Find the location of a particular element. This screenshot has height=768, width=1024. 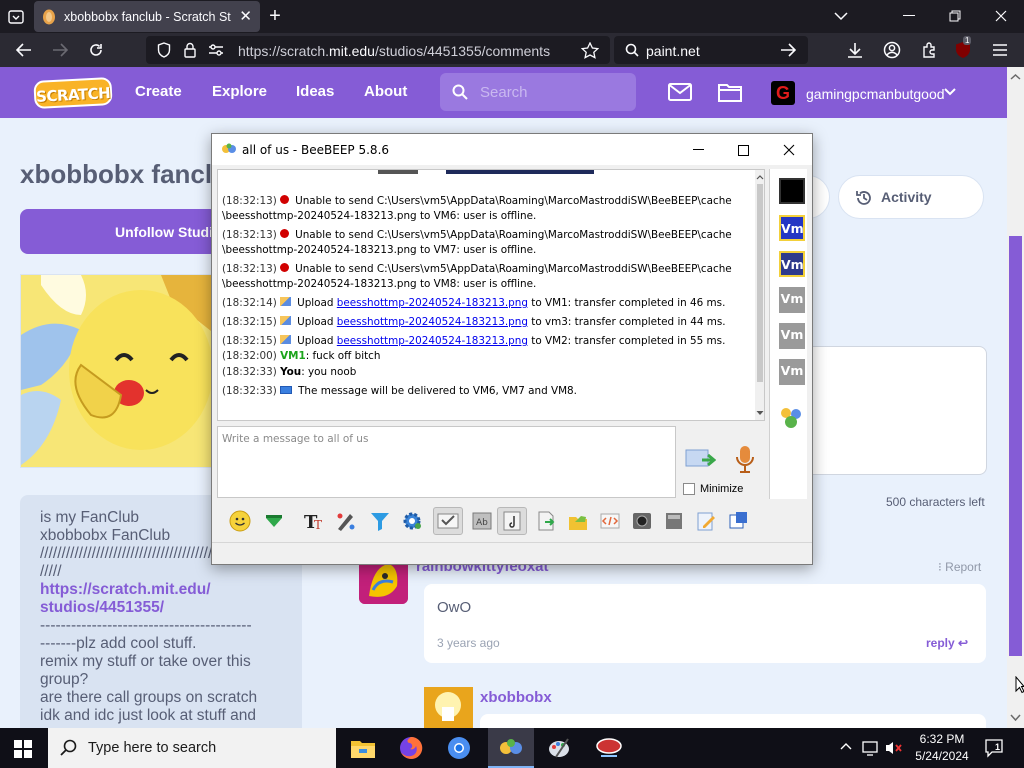

tab-overflow-chevron-icon is located at coordinates (841, 16).